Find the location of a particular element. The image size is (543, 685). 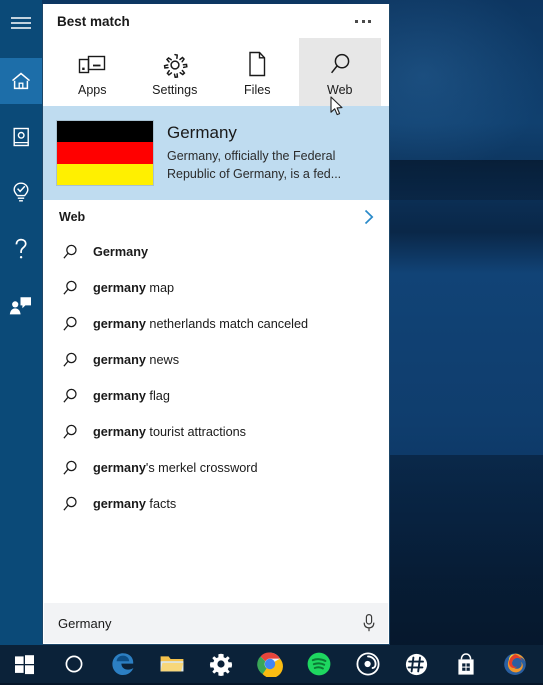

edge-icon is located at coordinates (123, 664).